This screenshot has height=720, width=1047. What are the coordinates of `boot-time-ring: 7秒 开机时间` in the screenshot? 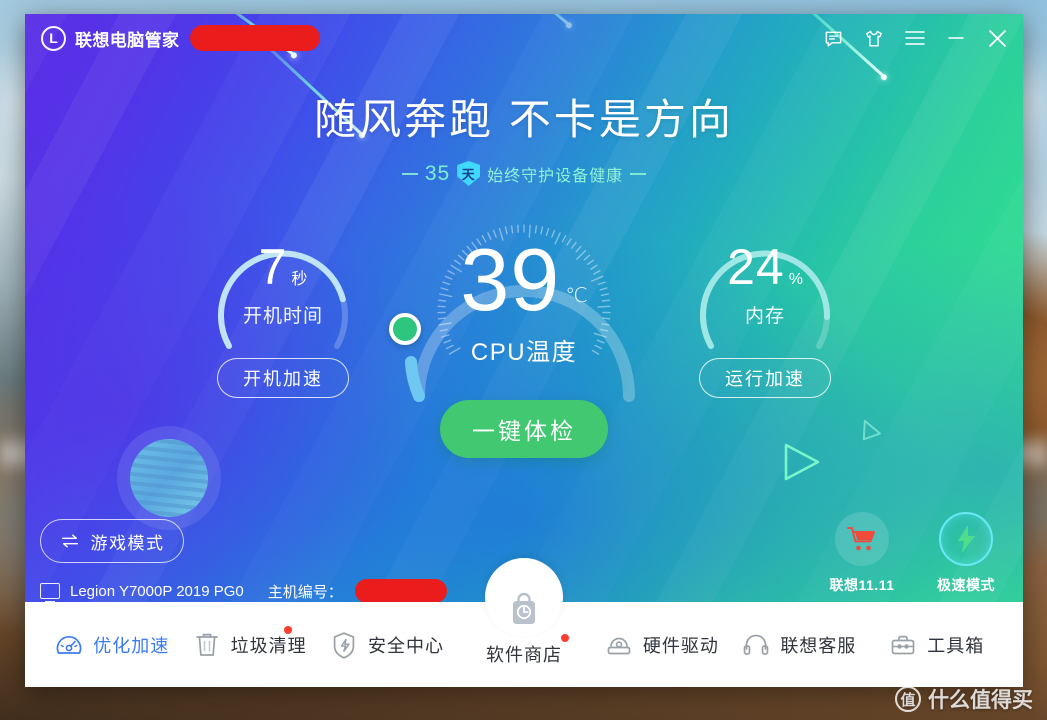 It's located at (283, 288).